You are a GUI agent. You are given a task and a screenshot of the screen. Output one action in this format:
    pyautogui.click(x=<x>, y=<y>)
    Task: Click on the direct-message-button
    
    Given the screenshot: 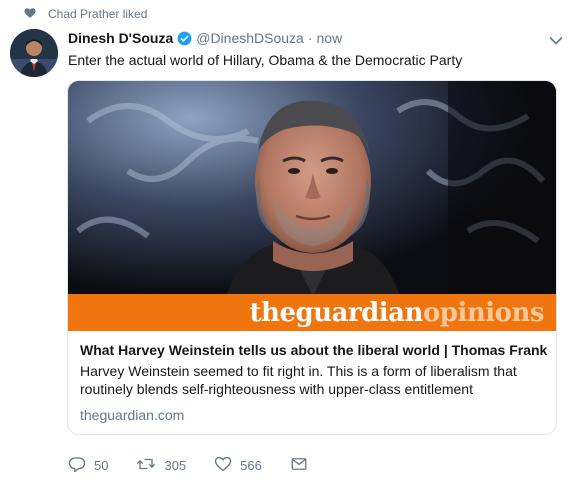 What is the action you would take?
    pyautogui.click(x=299, y=465)
    